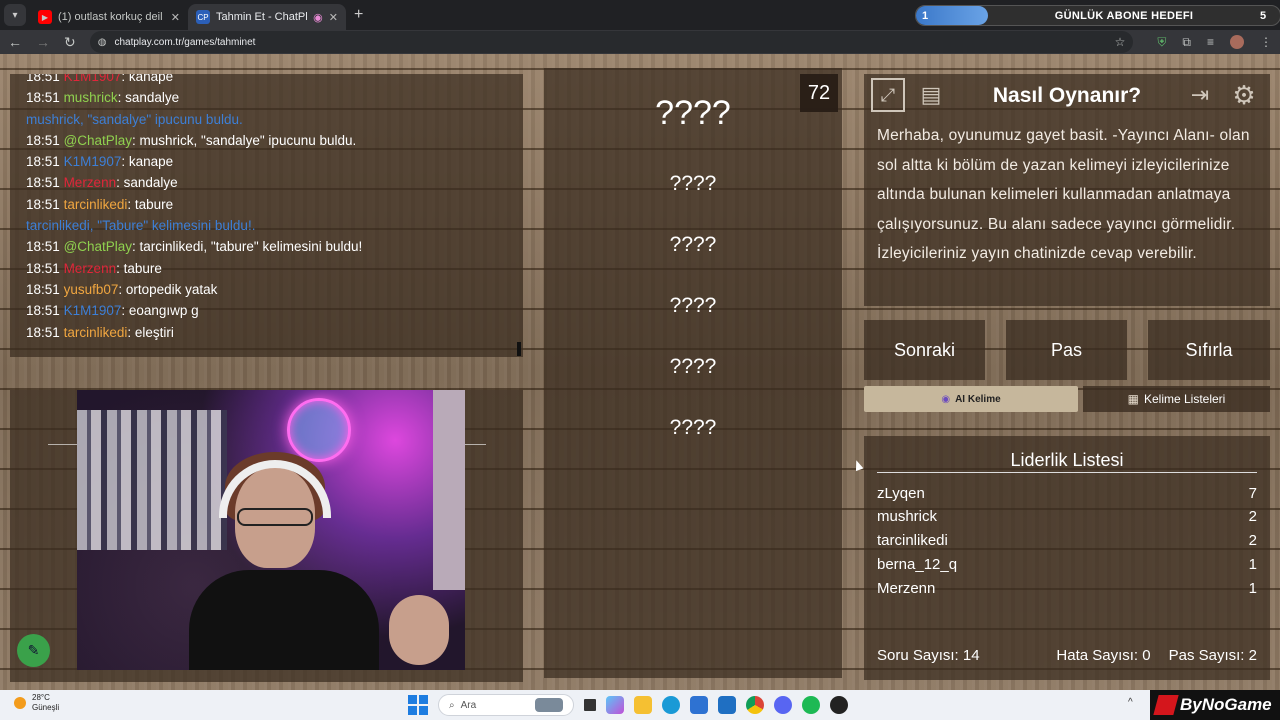  Describe the element at coordinates (912, 540) in the screenshot. I see `player-name: tarcinlikedi` at that location.